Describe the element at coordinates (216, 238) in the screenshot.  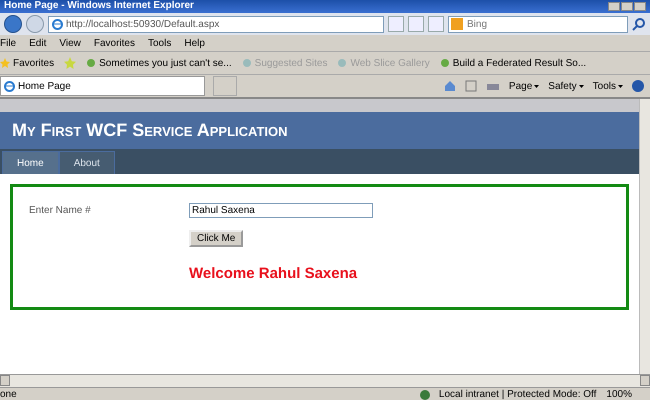
I see `click-me-button: Click Me` at that location.